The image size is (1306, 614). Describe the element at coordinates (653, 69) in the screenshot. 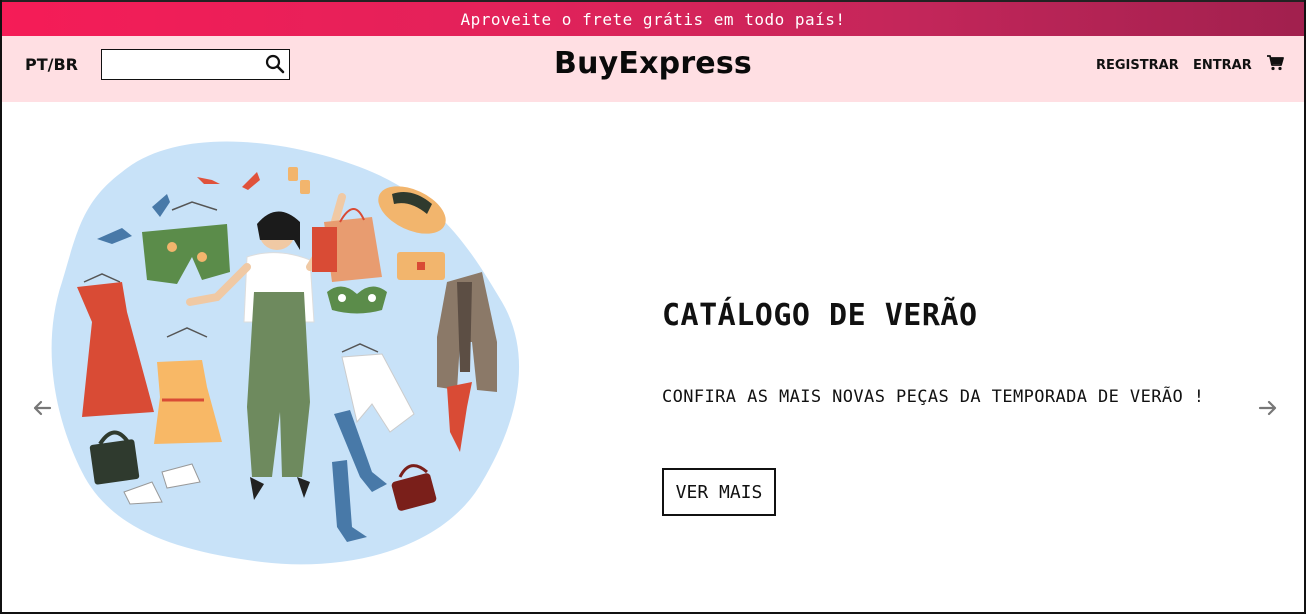

I see `navbar: PT/BR BuyExpress REGISTRAR ENTRAR` at that location.